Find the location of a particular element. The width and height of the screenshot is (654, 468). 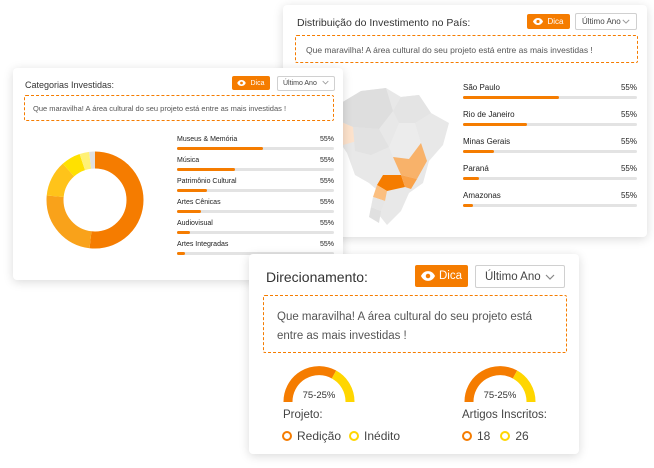

bar-item: Paraná 55% is located at coordinates (550, 175).